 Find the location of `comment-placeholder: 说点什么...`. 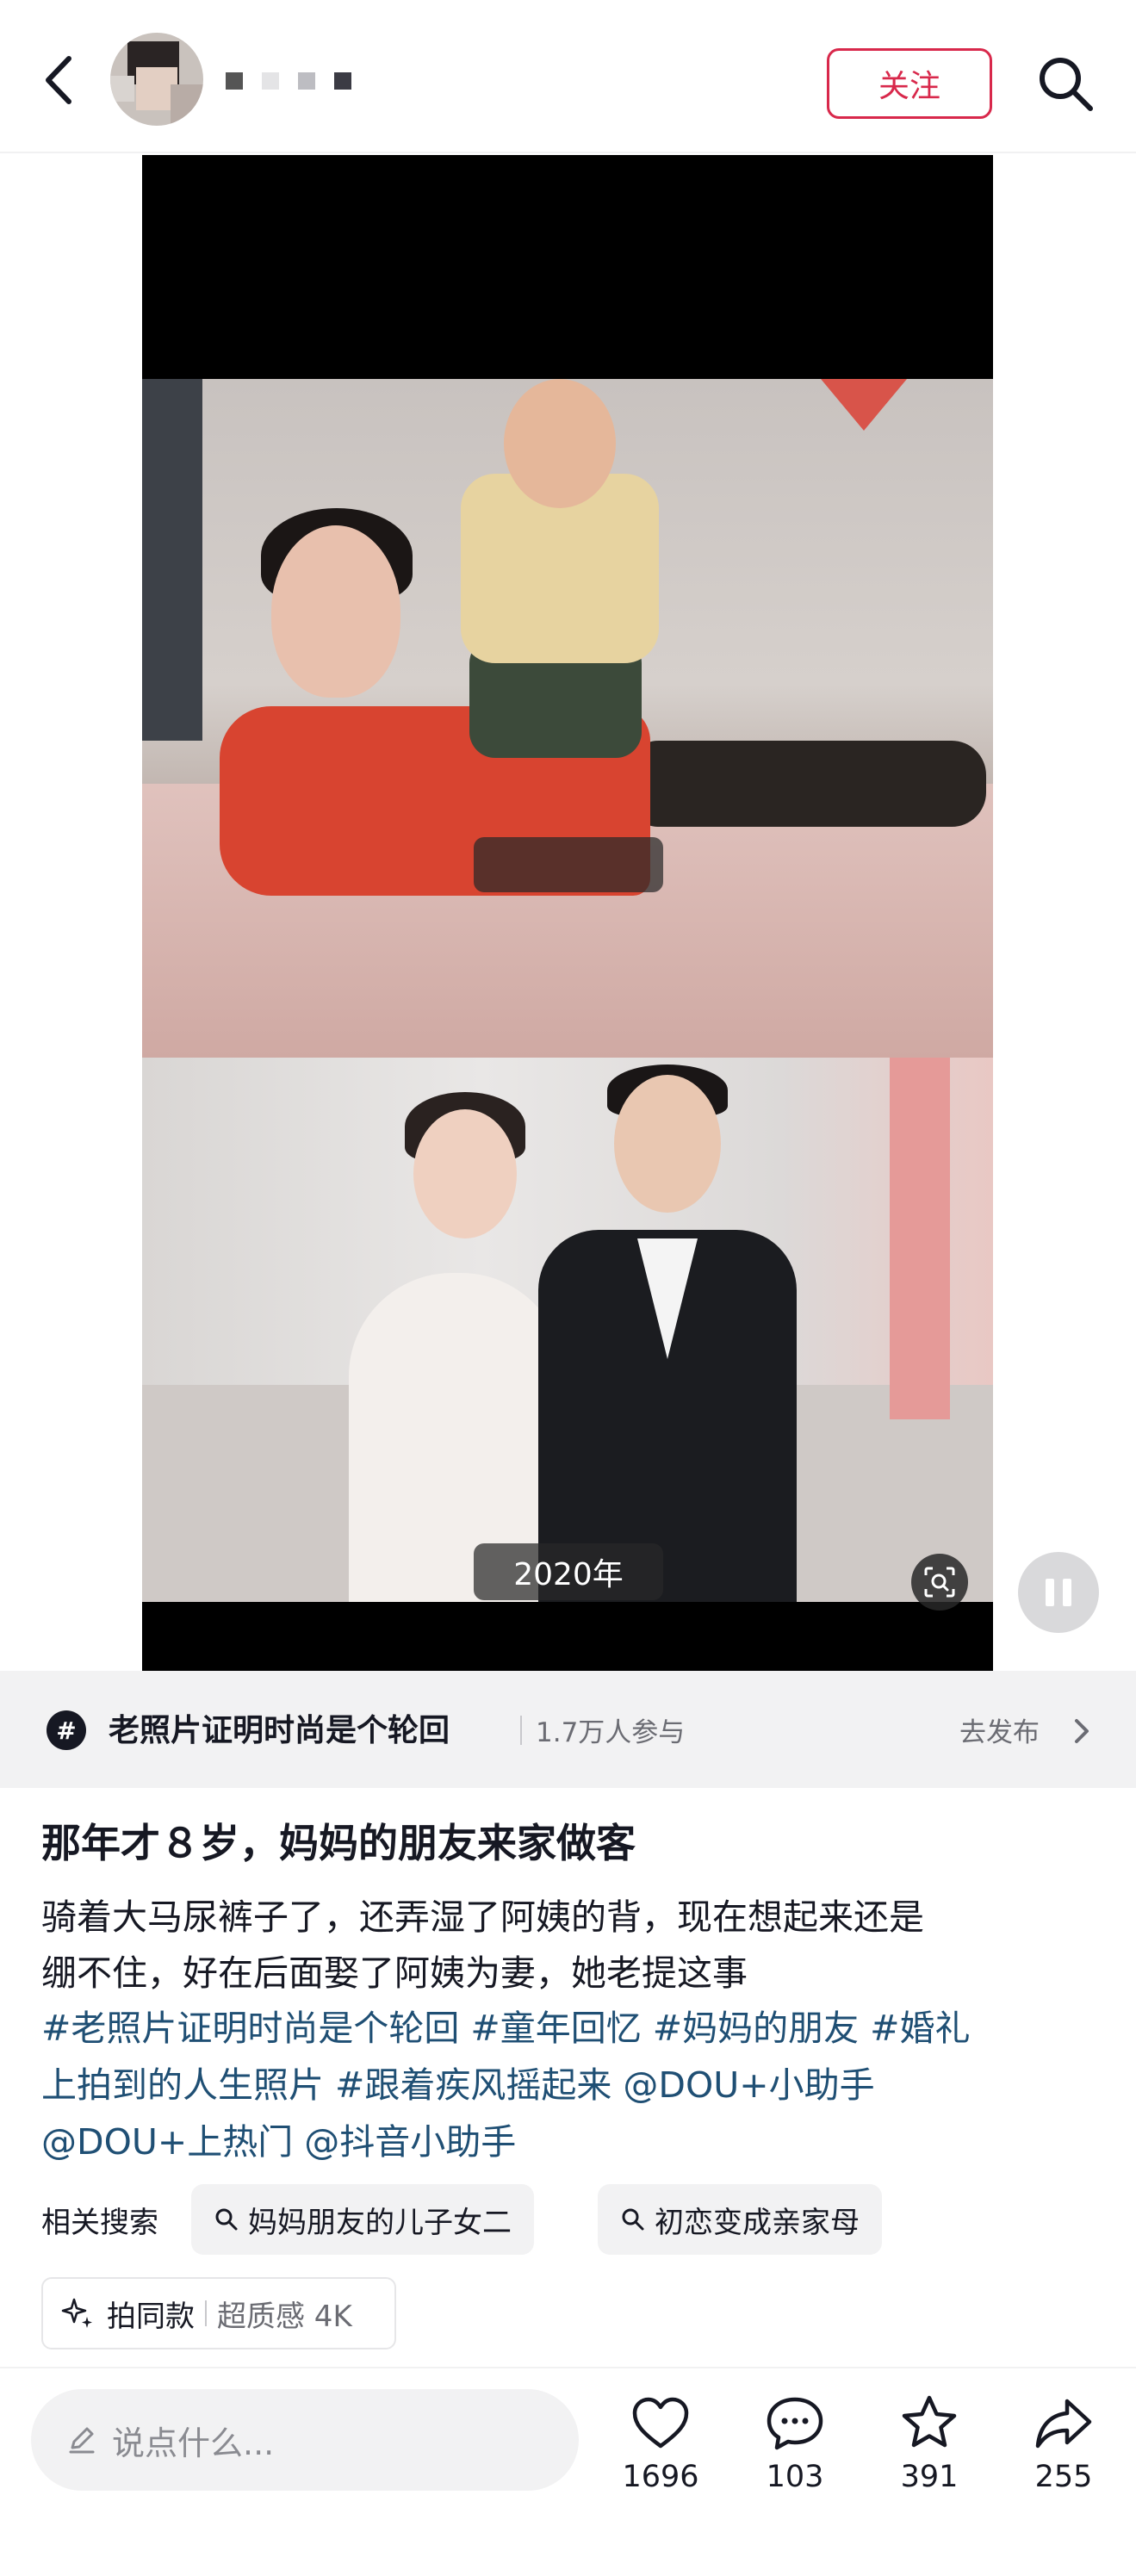

comment-placeholder: 说点什么... is located at coordinates (194, 2443).